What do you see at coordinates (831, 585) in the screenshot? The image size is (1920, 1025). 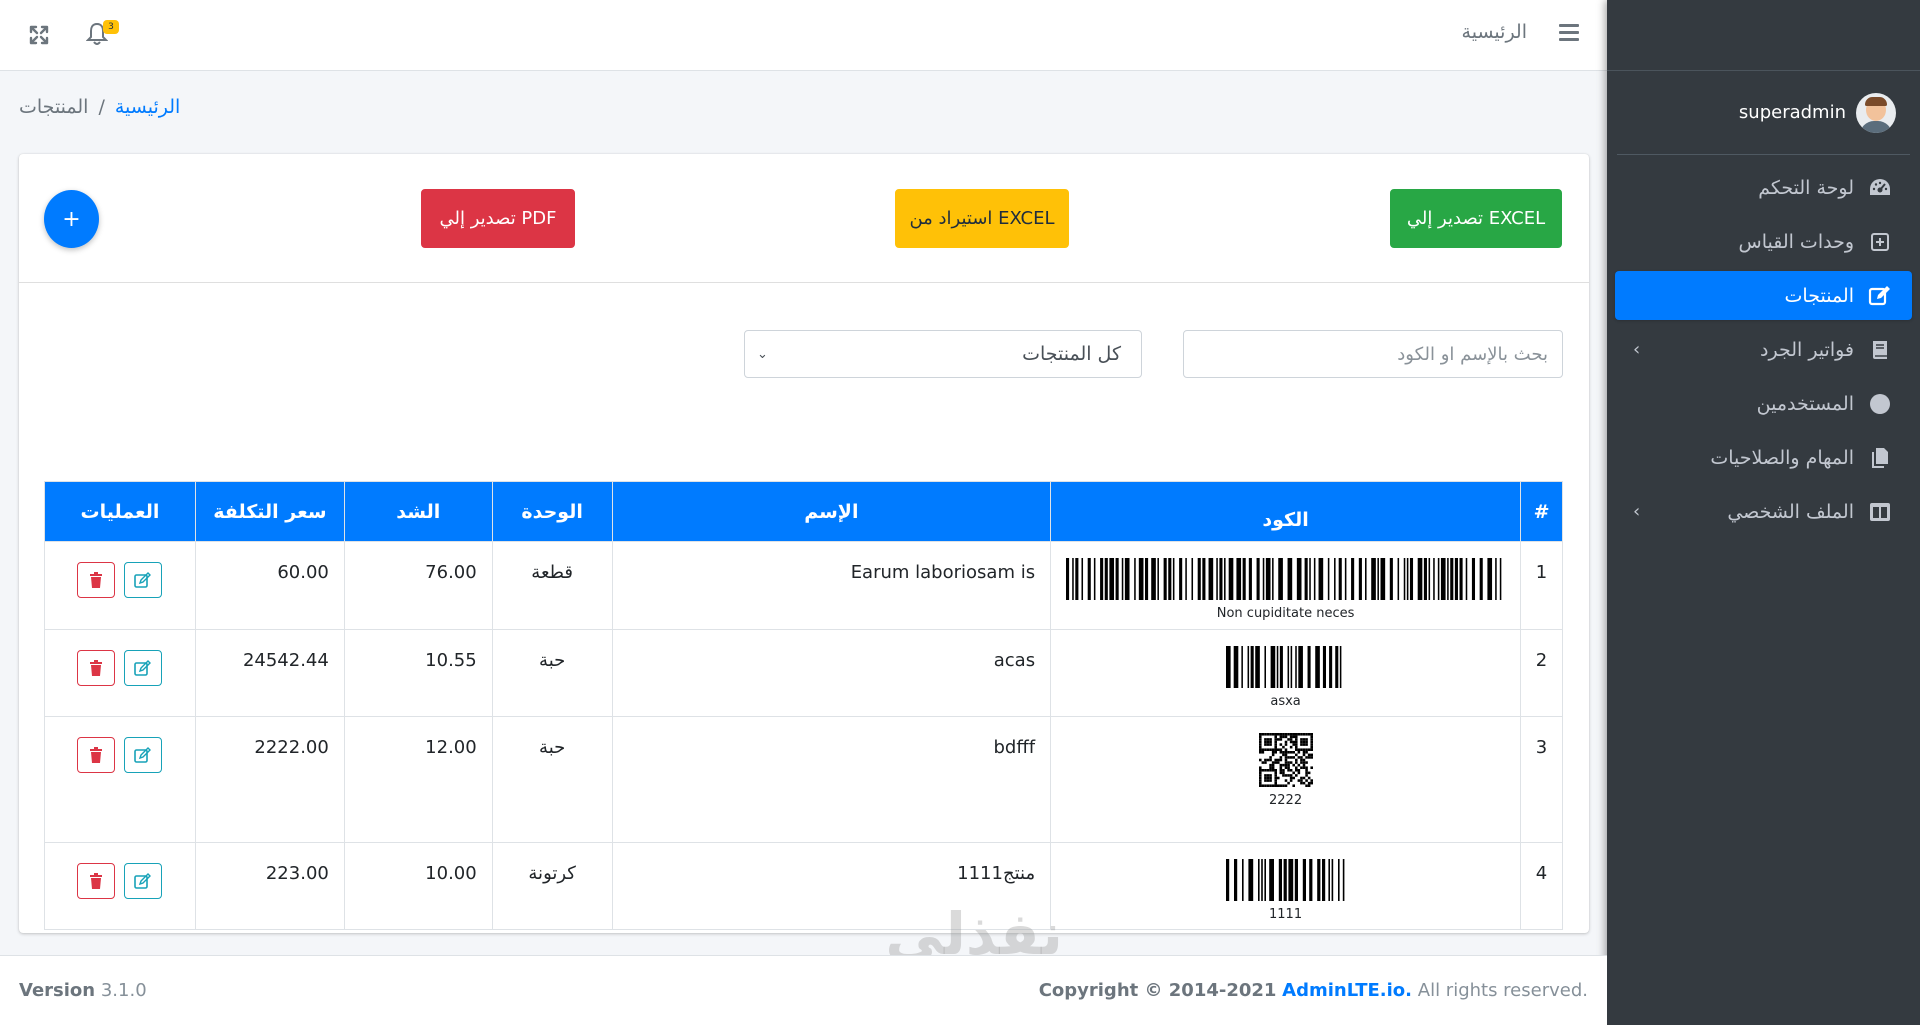 I see `row-name: Earum laboriosam is` at bounding box center [831, 585].